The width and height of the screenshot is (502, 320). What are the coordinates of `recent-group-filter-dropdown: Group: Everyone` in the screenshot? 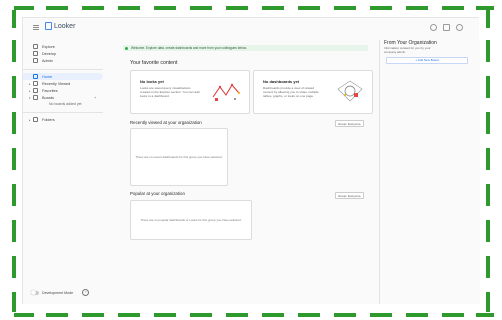 It's located at (349, 123).